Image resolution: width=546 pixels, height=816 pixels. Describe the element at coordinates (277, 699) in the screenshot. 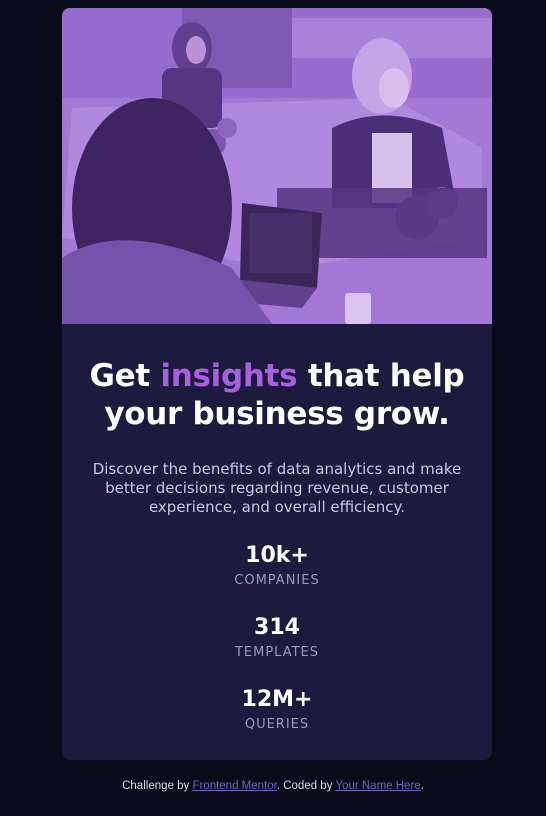

I see `stat-value: 12M+` at that location.